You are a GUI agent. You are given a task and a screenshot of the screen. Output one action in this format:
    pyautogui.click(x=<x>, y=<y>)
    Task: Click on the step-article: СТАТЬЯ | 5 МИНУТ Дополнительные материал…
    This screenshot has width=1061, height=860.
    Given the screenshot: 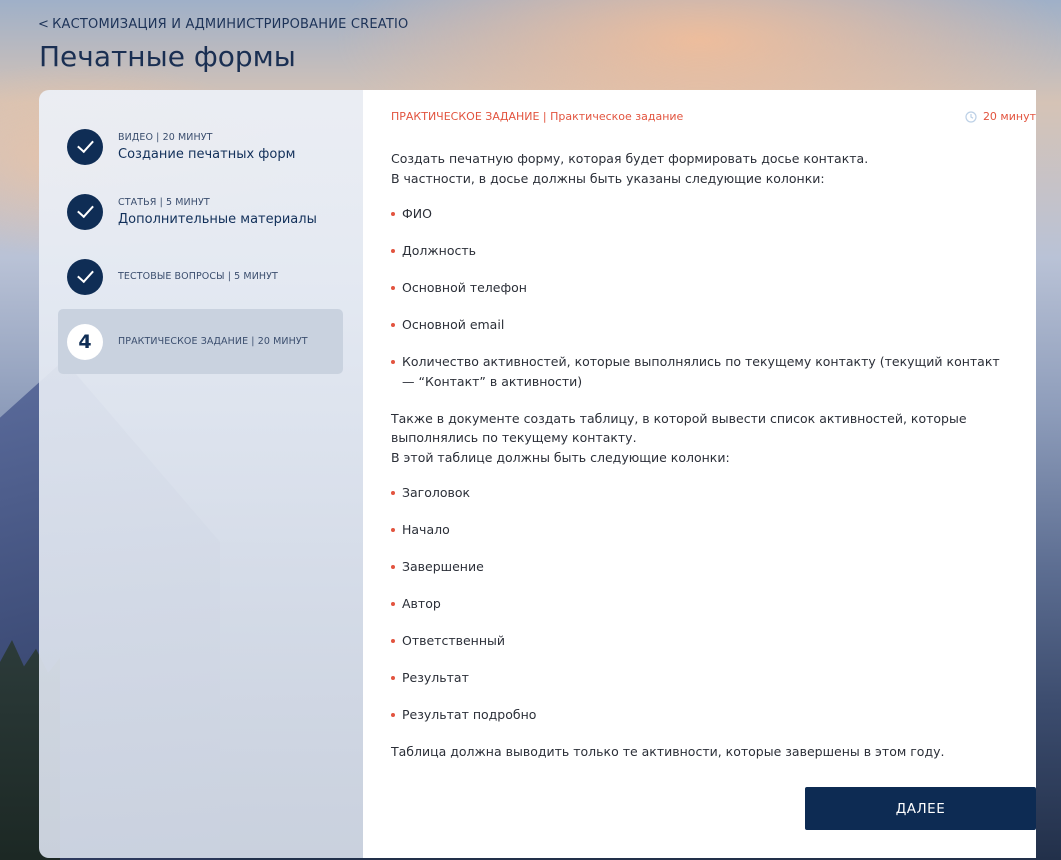 What is the action you would take?
    pyautogui.click(x=200, y=211)
    